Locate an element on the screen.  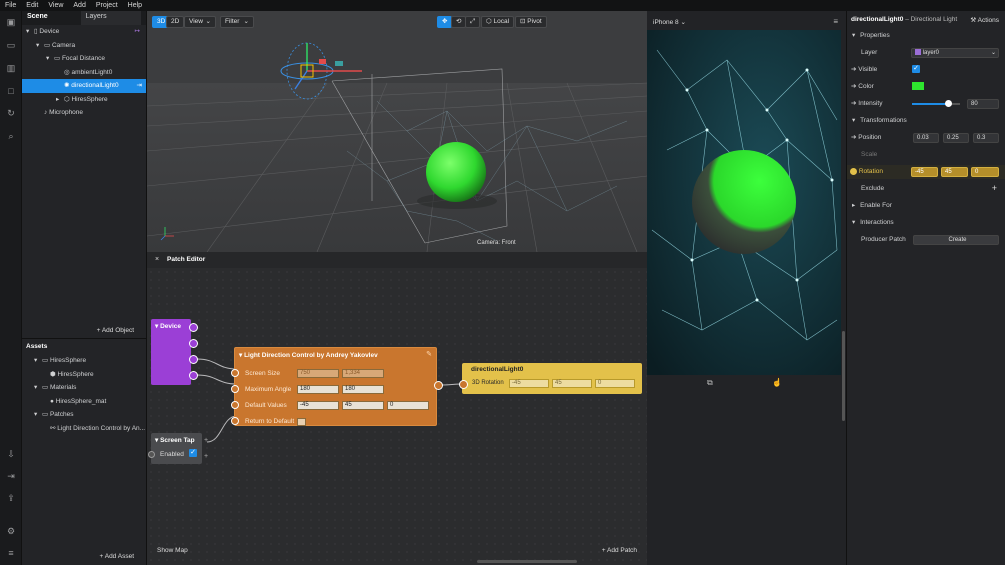
dl-input-port is located at coordinates (463, 384).